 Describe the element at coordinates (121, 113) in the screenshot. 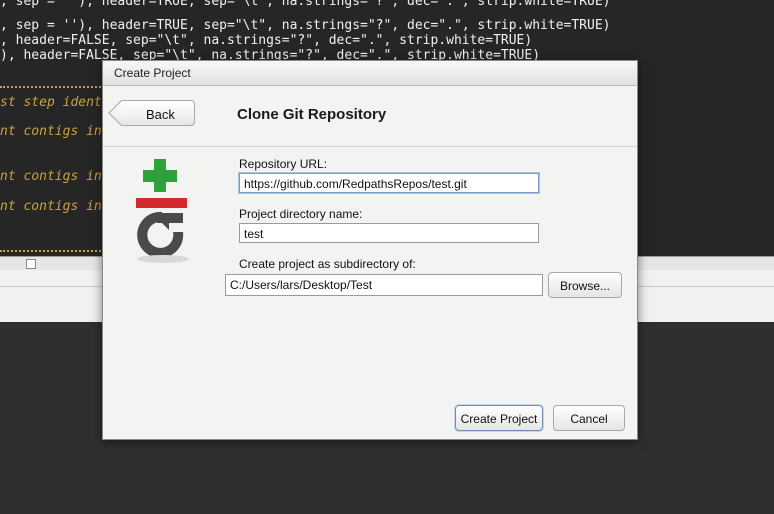

I see `back-arrow-icon` at that location.